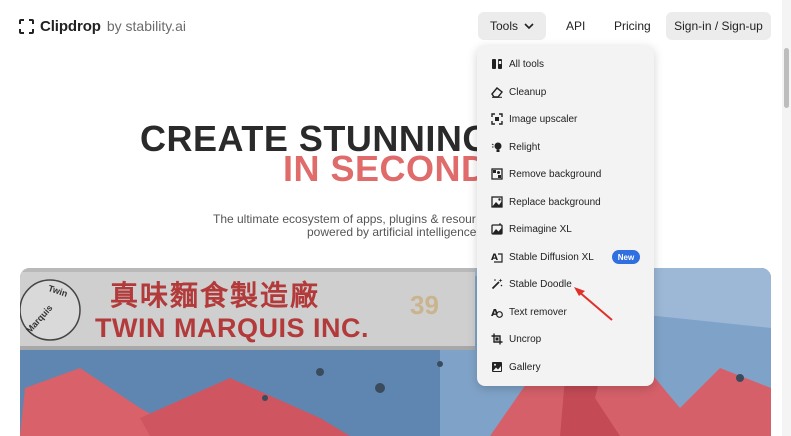 The width and height of the screenshot is (791, 436). I want to click on magic-wand-icon, so click(497, 284).